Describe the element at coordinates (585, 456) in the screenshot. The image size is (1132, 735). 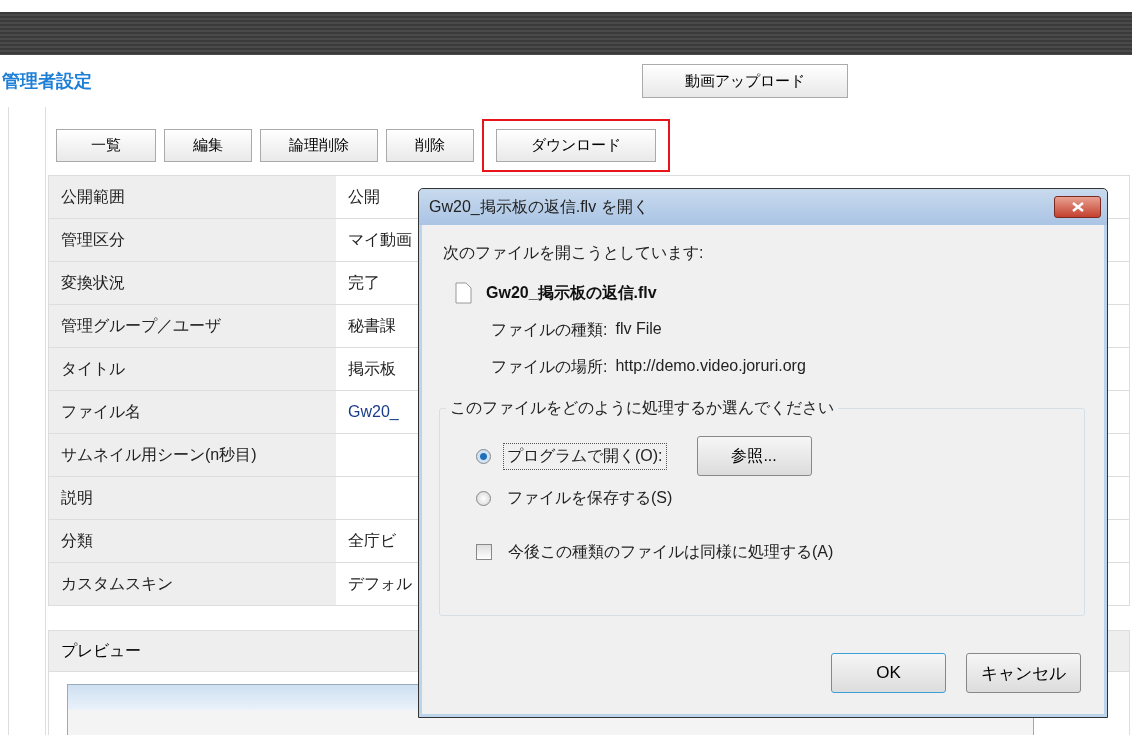
I see `option-label: プログラムで開く(O):` at that location.